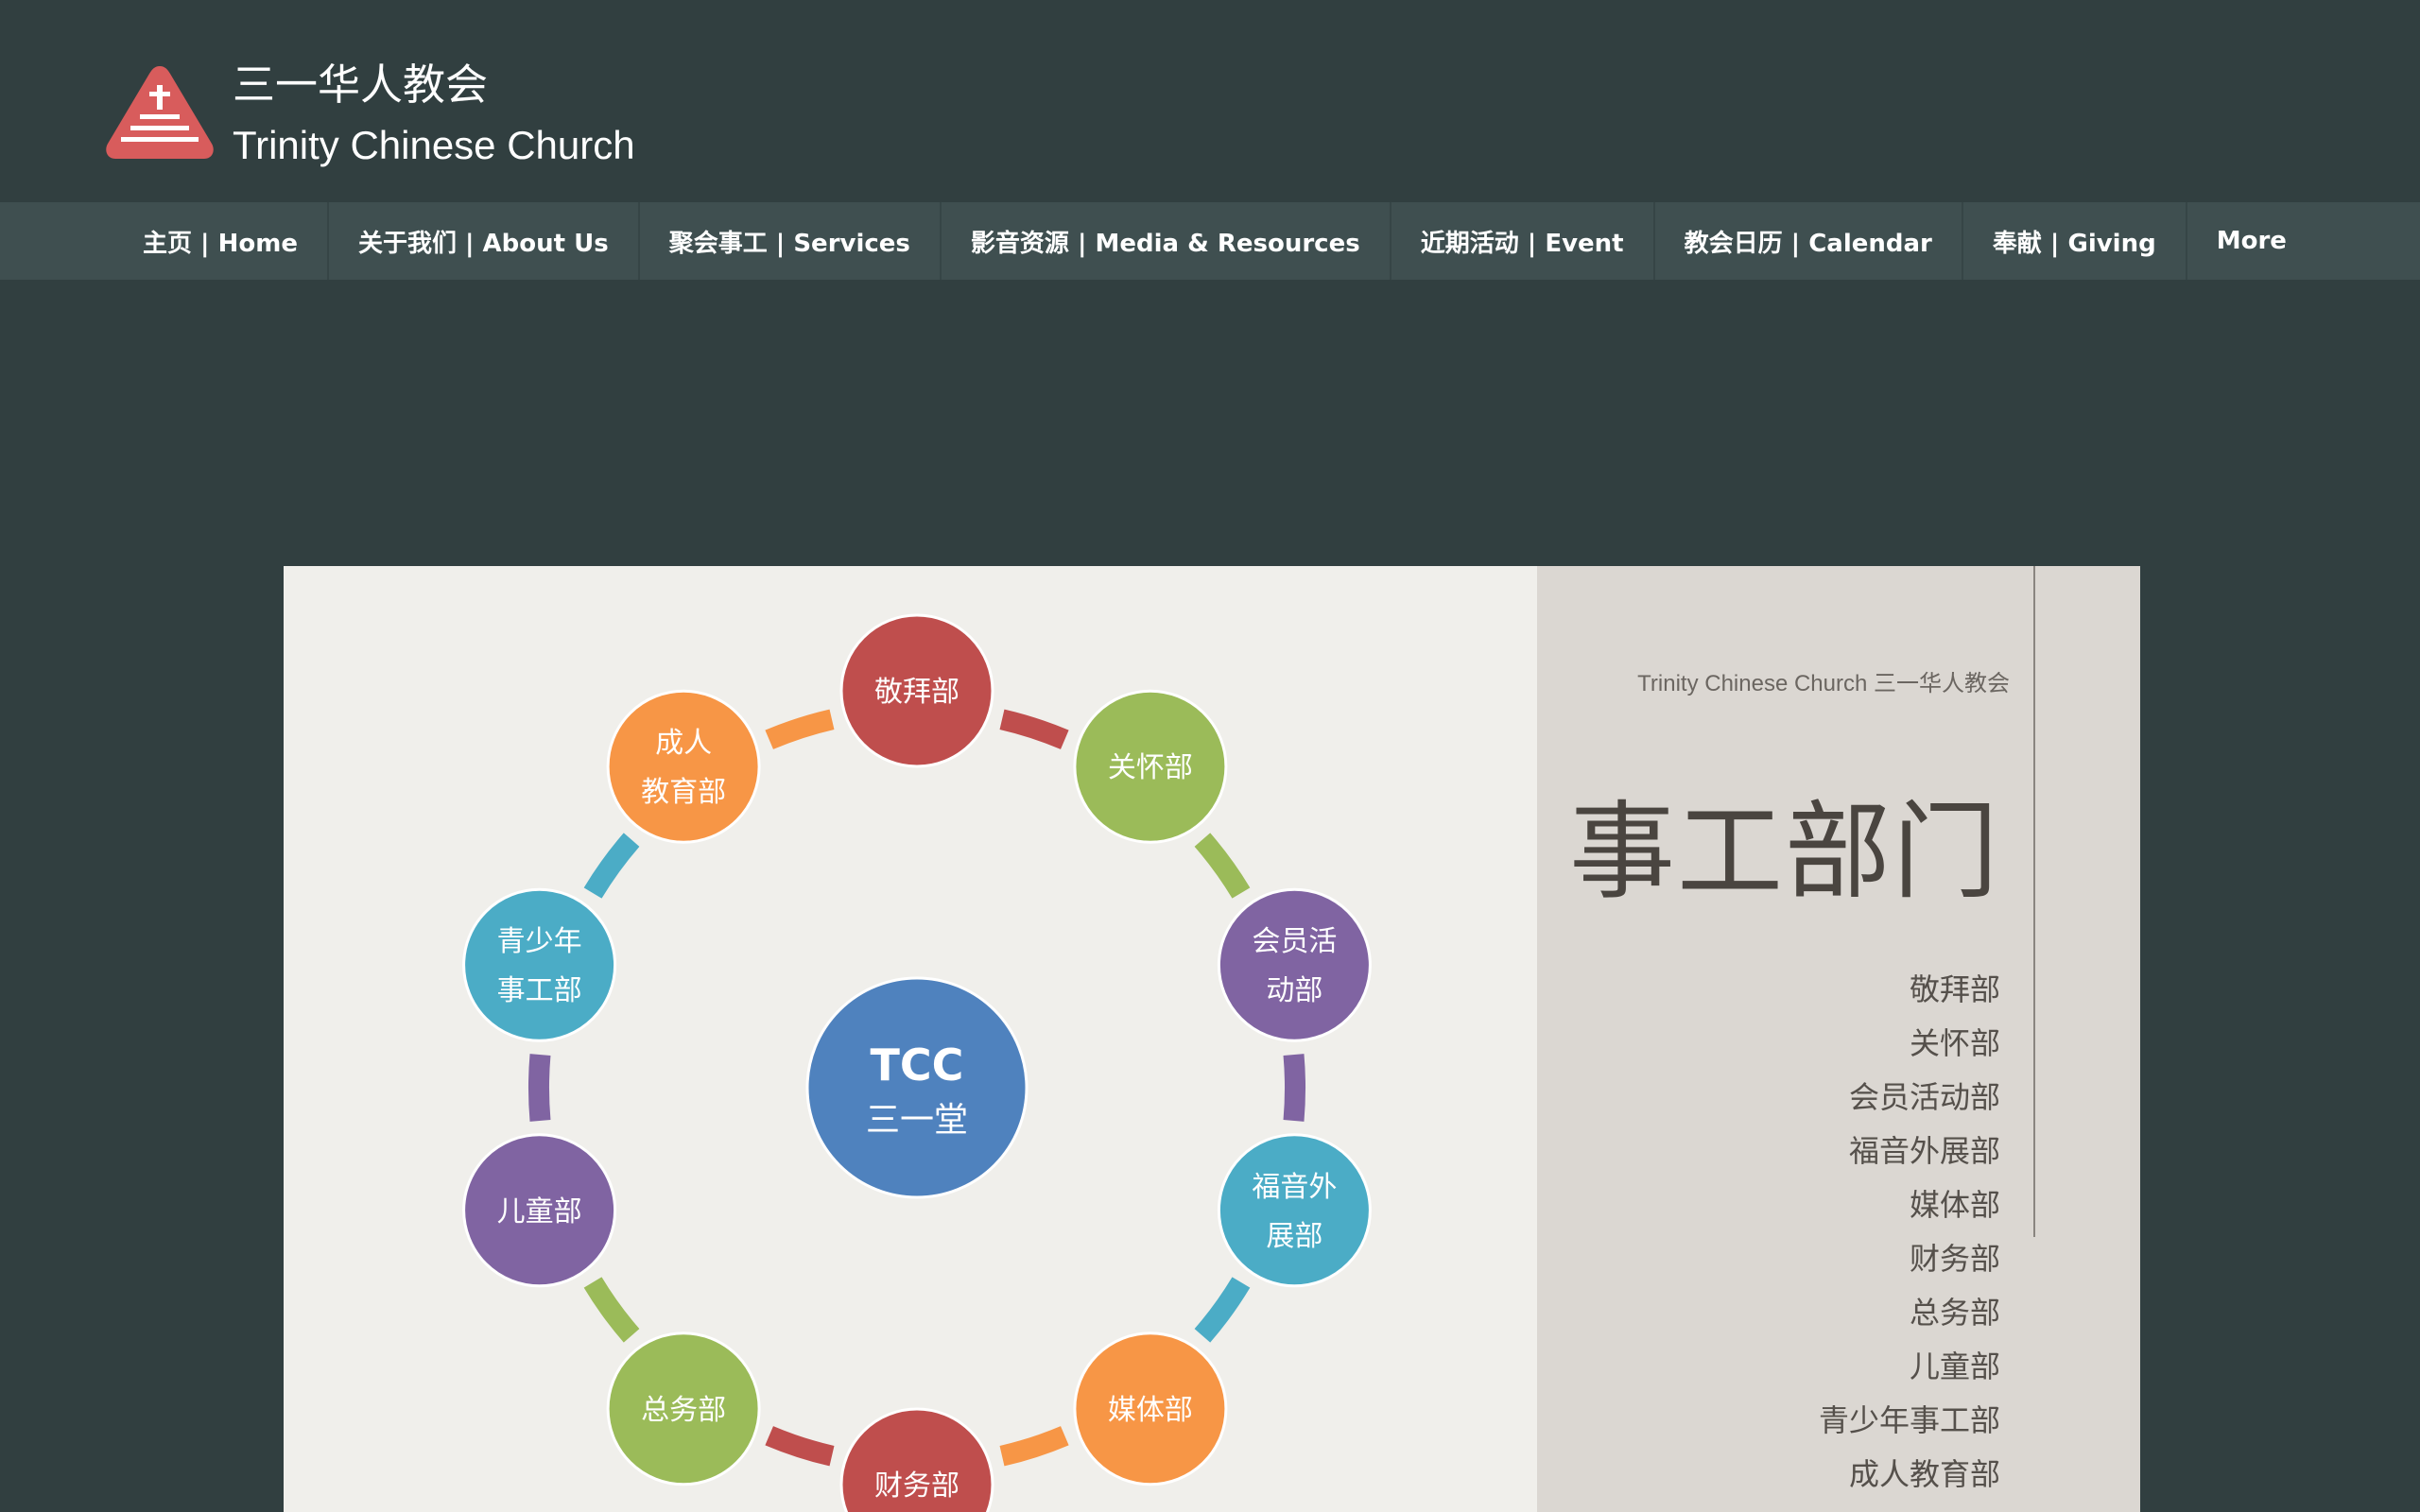 Image resolution: width=2420 pixels, height=1512 pixels. Describe the element at coordinates (1954, 1205) in the screenshot. I see `department-item: 媒体部` at that location.